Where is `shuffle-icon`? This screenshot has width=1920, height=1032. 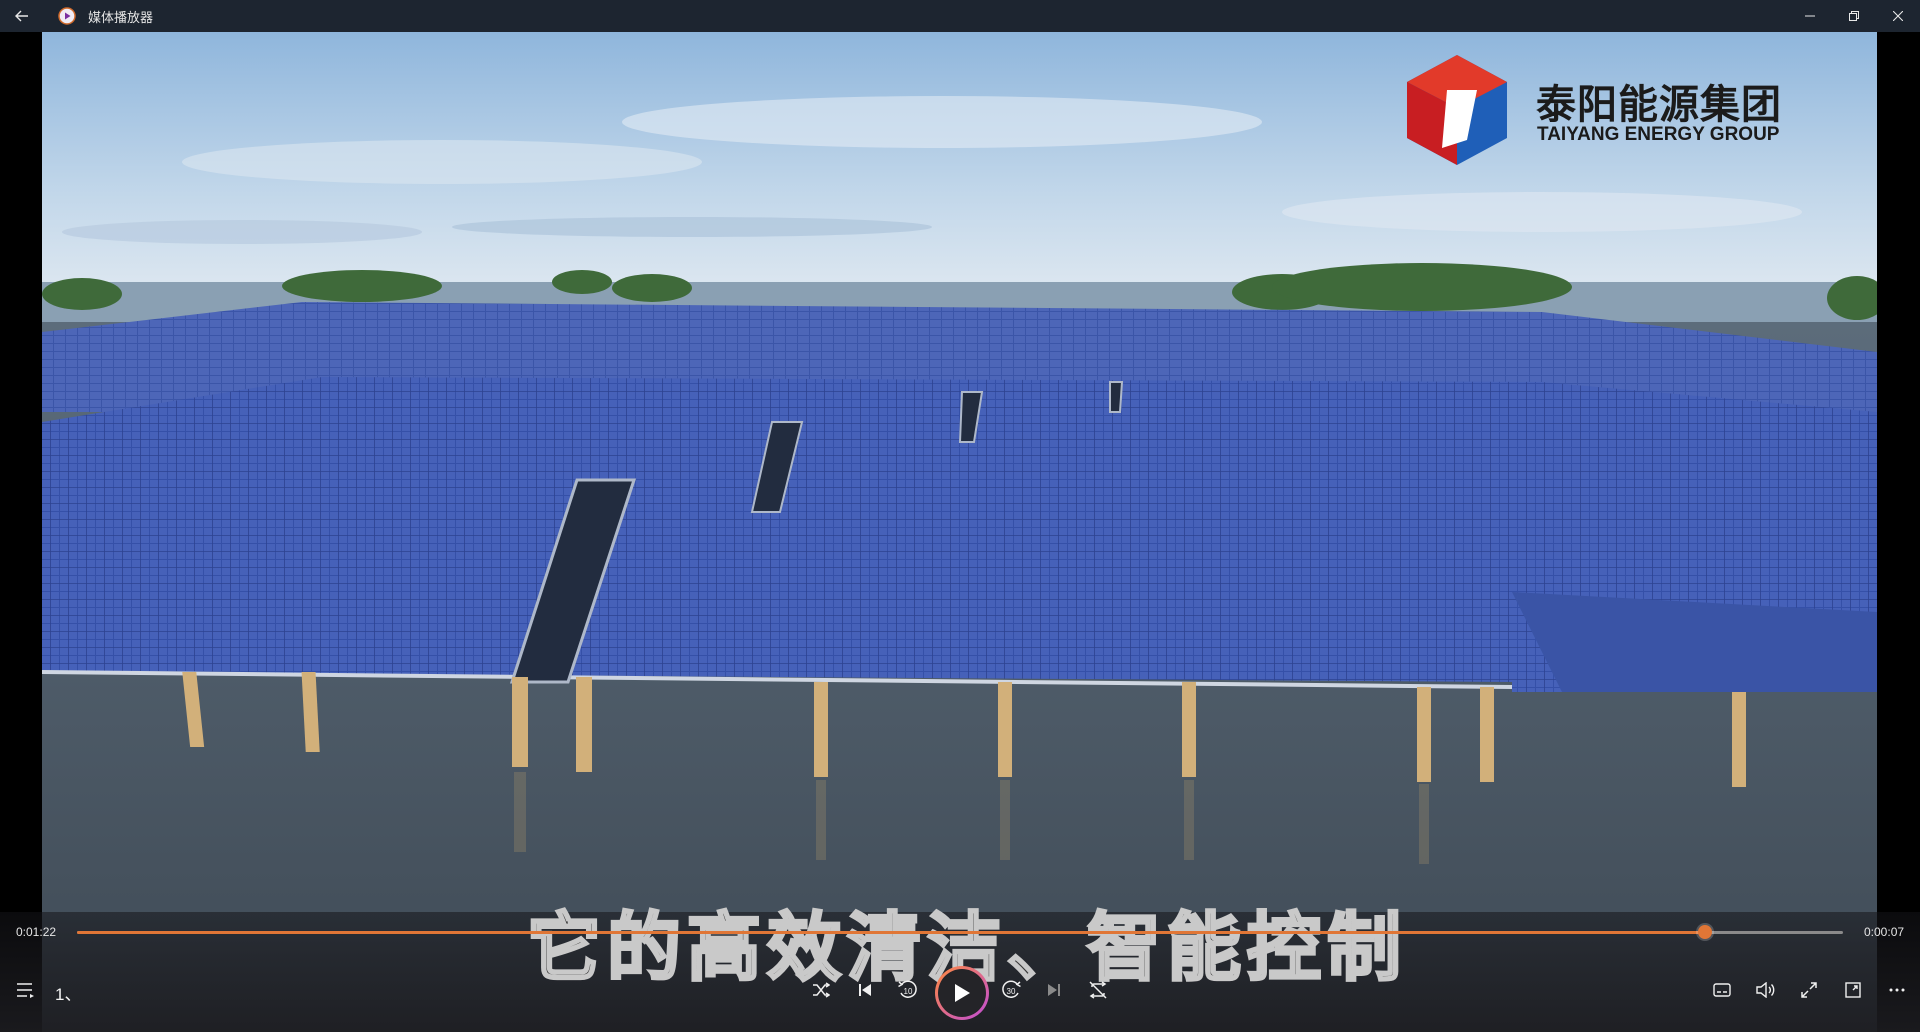 shuffle-icon is located at coordinates (821, 990).